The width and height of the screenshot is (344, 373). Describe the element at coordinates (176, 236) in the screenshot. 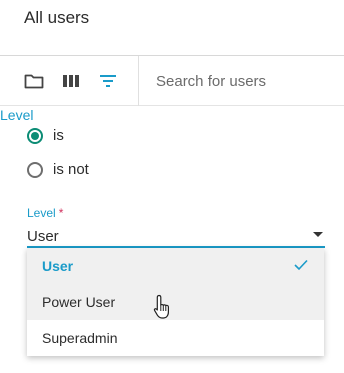

I see `level-select: User` at that location.